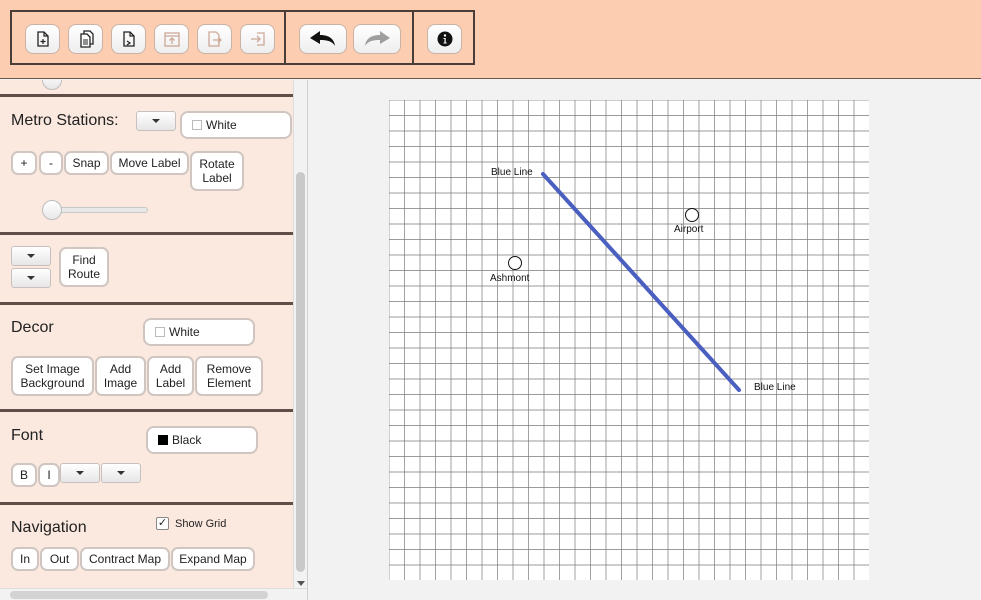 Image resolution: width=981 pixels, height=600 pixels. I want to click on open-map-button, so click(128, 39).